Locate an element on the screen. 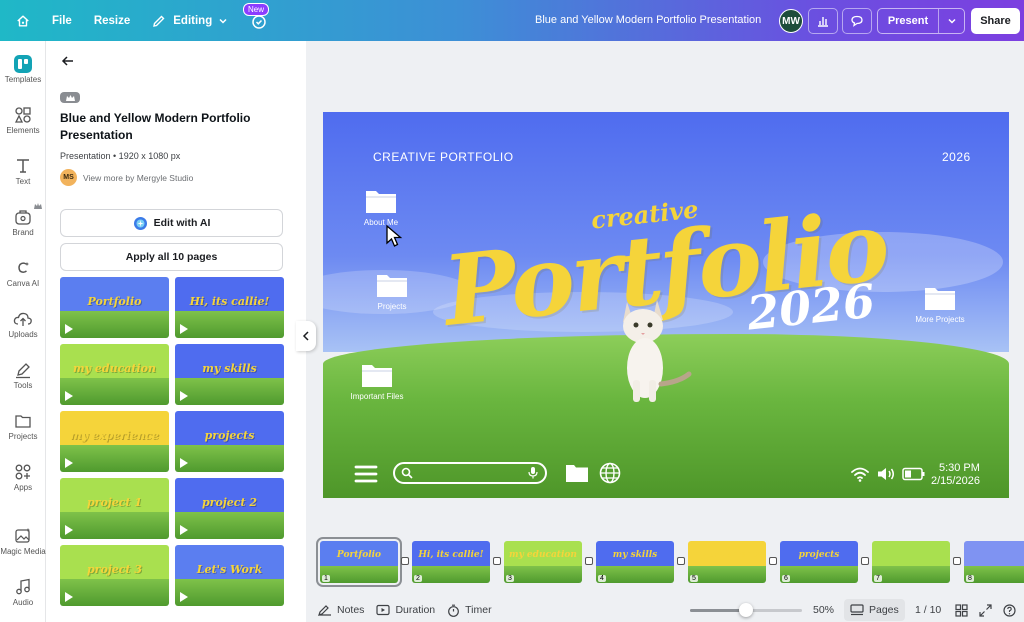 This screenshot has width=1024, height=622. search-icon is located at coordinates (407, 473).